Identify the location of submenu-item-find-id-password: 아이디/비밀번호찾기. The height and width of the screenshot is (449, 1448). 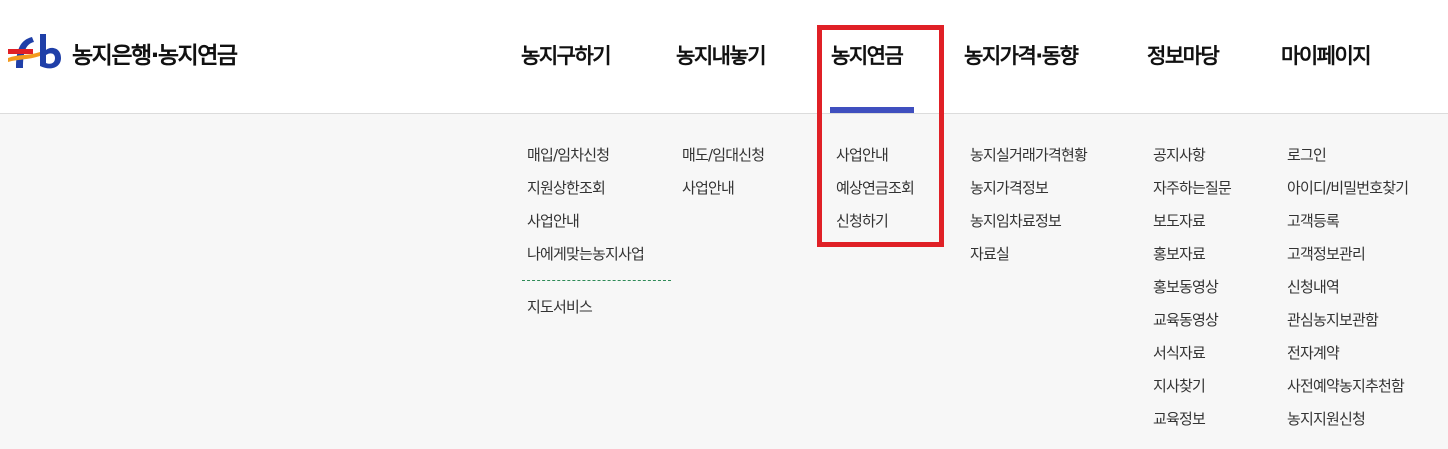
(1348, 193).